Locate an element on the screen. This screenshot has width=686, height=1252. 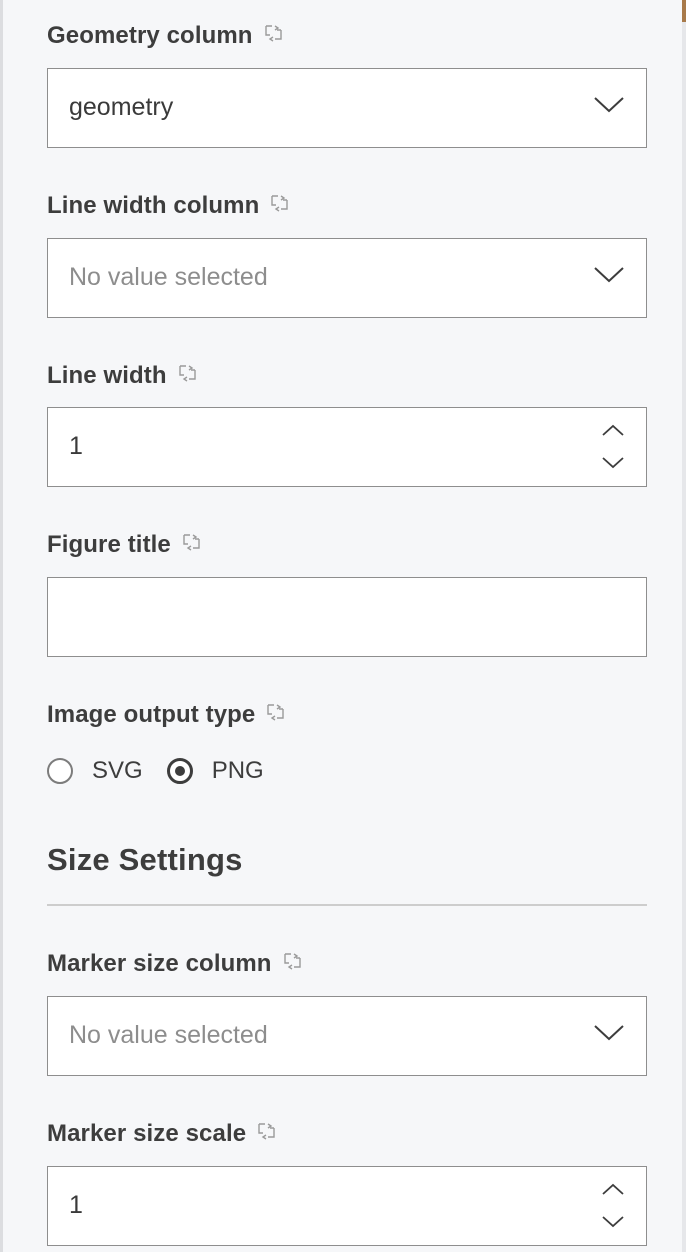
radio-label-svg: SVG is located at coordinates (117, 770).